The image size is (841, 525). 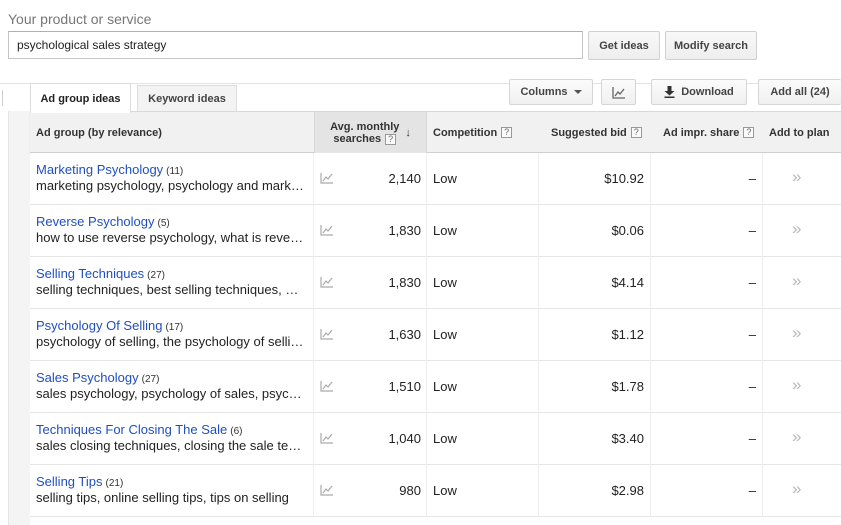 What do you see at coordinates (799, 92) in the screenshot?
I see `add-all-button: Add all (24)` at bounding box center [799, 92].